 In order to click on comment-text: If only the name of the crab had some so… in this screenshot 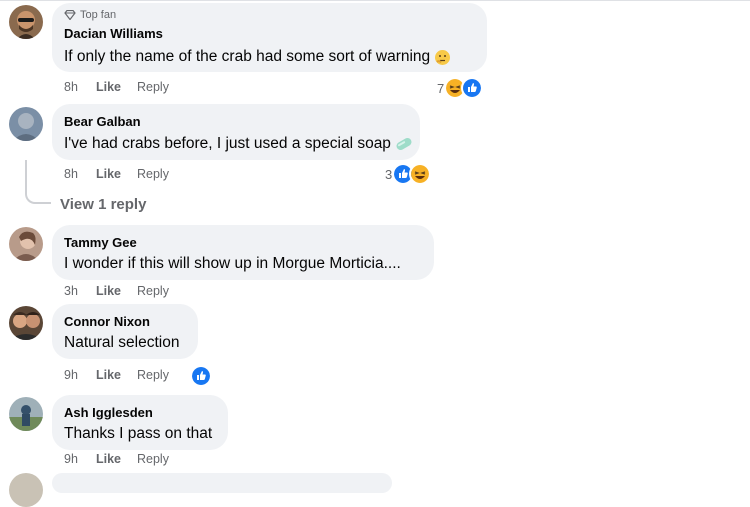, I will do `click(257, 57)`.